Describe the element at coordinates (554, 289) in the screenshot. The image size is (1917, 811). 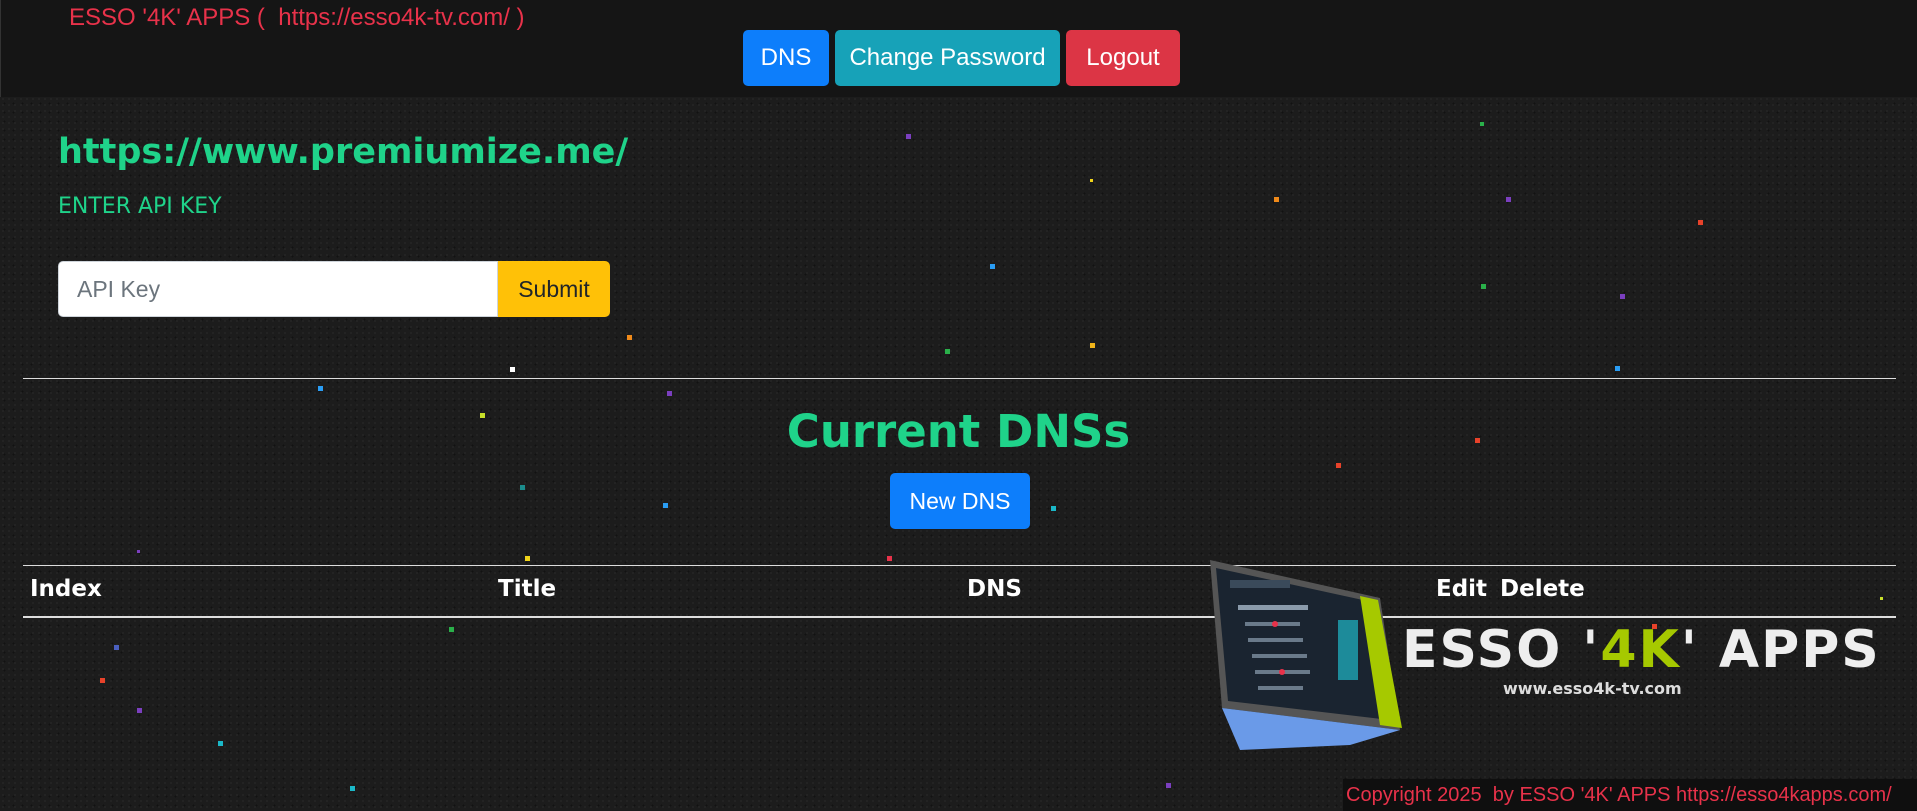
I see `submit-button: Submit` at that location.